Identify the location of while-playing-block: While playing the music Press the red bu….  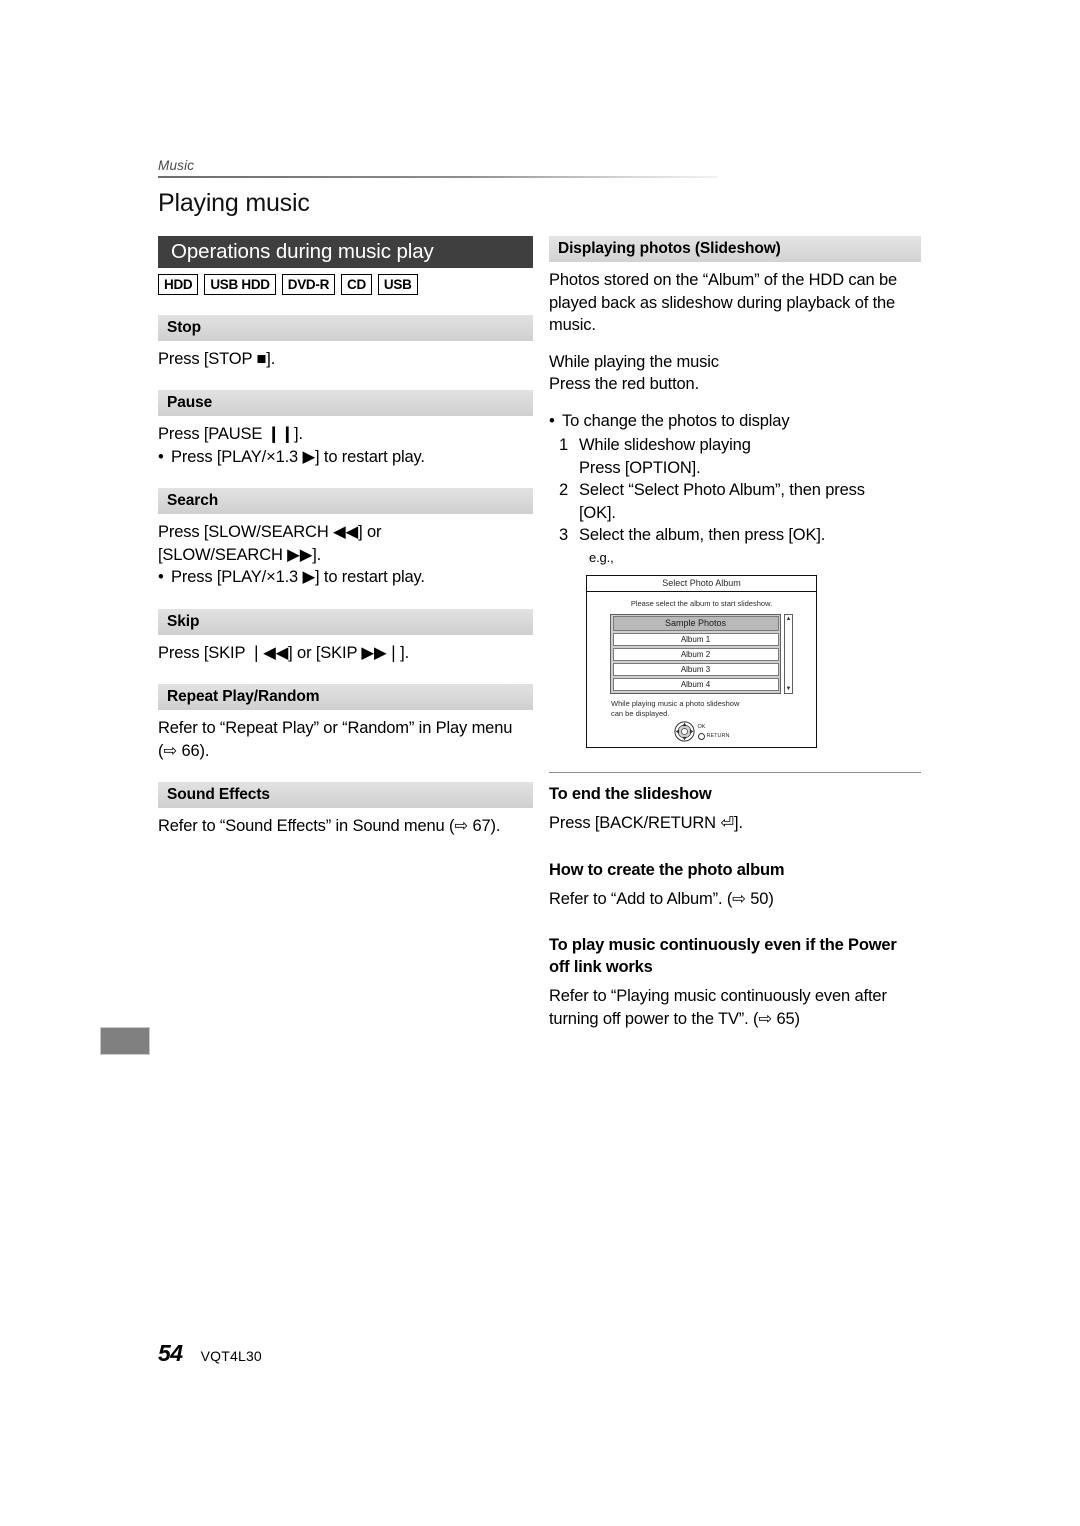
(735, 373).